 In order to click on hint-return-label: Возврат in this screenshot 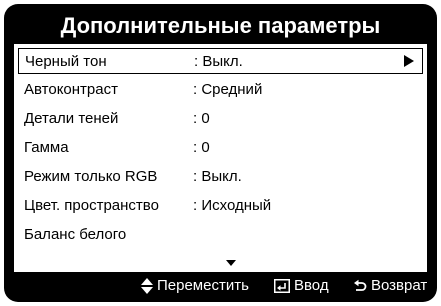, I will do `click(399, 285)`.